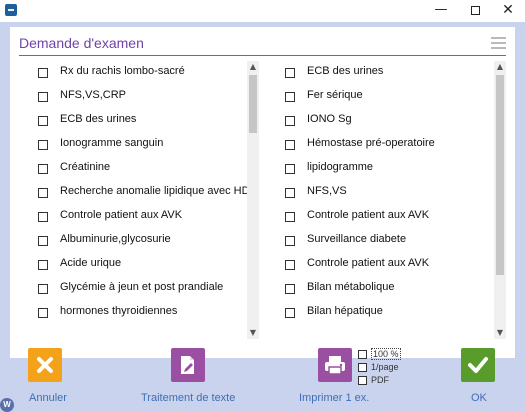 The image size is (525, 412). I want to click on print-button, so click(335, 365).